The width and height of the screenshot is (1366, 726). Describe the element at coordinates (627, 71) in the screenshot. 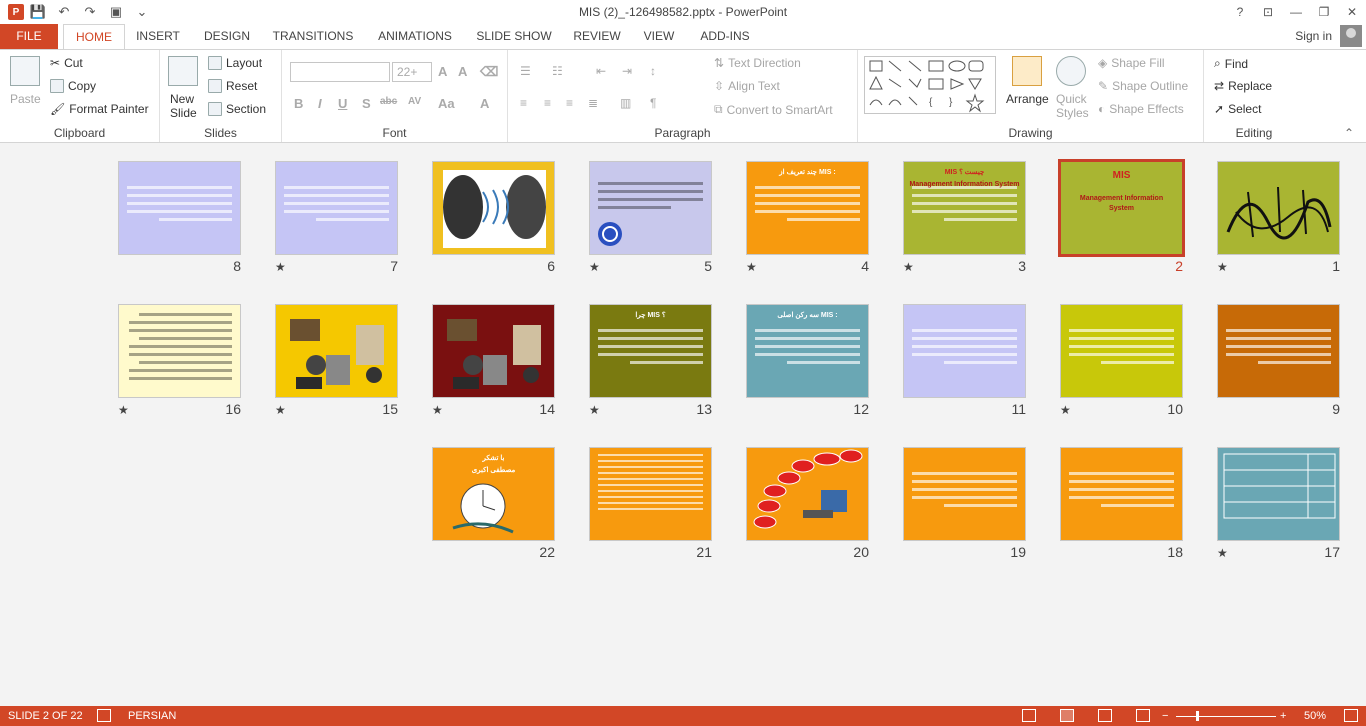

I see `increase-indent-icon: ⇥` at that location.